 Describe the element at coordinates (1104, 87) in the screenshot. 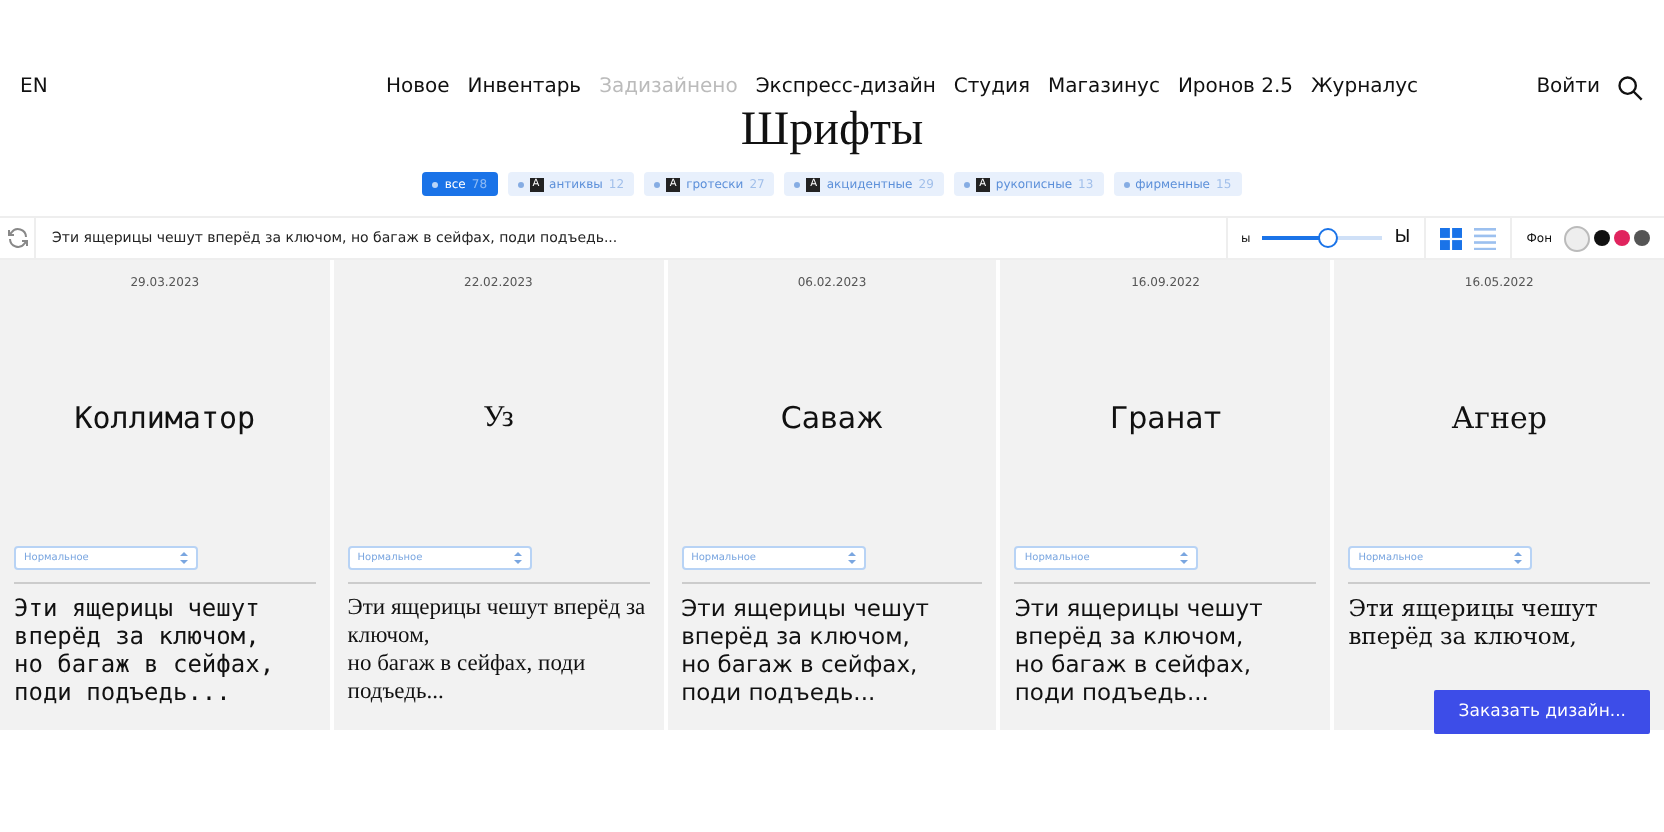

I see `nav-link: Магазинус` at that location.